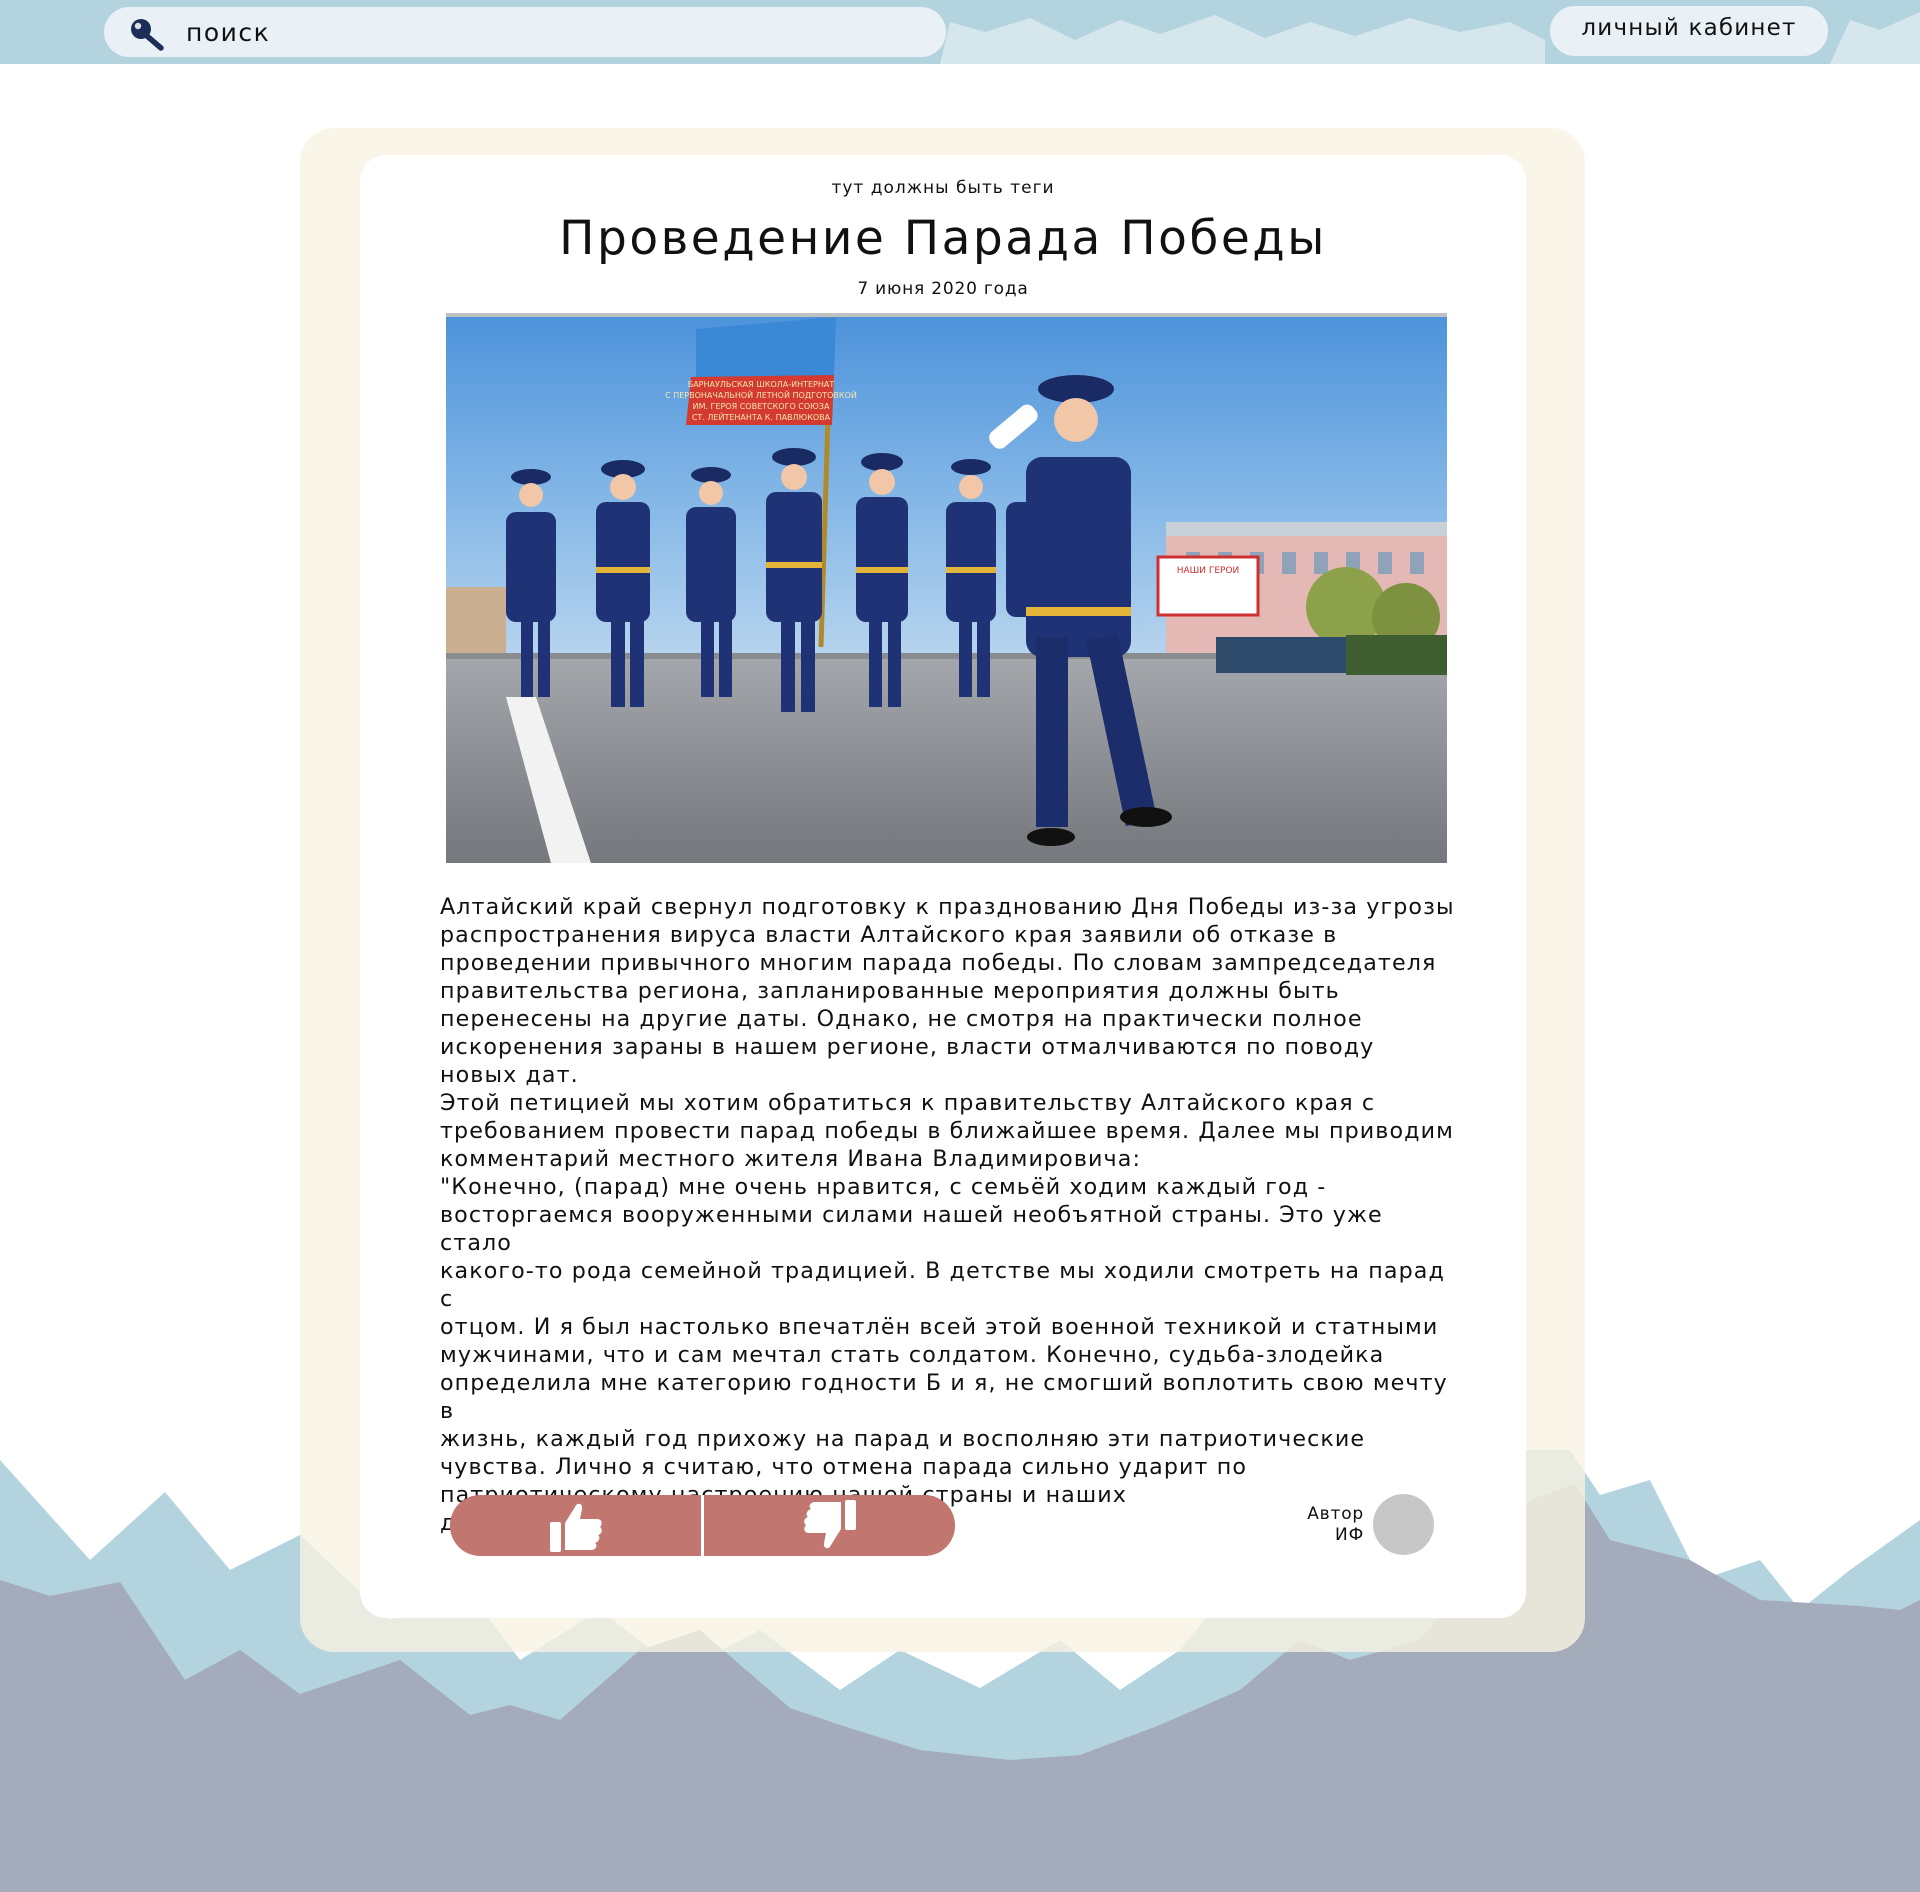  What do you see at coordinates (761, 384) in the screenshot?
I see `banner-line-1: БАРНАУЛЬСКАЯ ШКОЛА-ИНТЕРНАТ` at bounding box center [761, 384].